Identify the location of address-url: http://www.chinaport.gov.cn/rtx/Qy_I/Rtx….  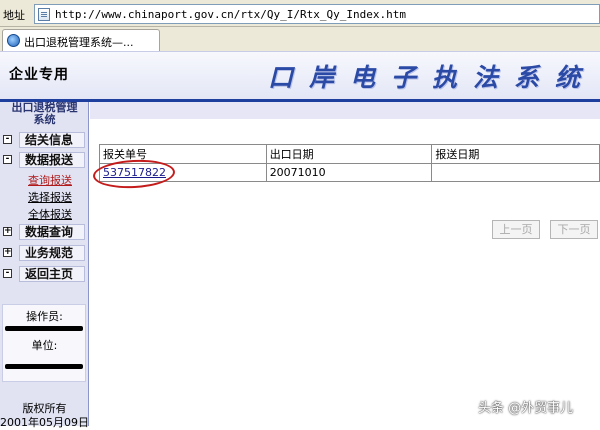
(230, 14).